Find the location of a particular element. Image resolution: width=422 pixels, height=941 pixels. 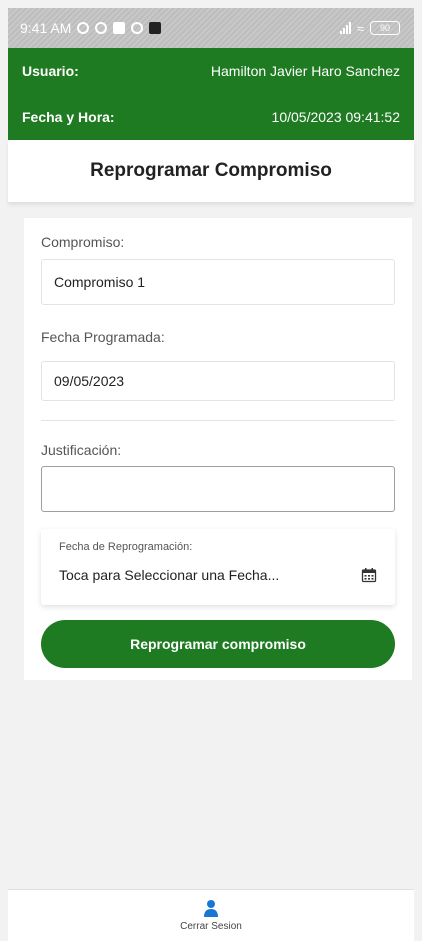

justificacion-input is located at coordinates (218, 489).